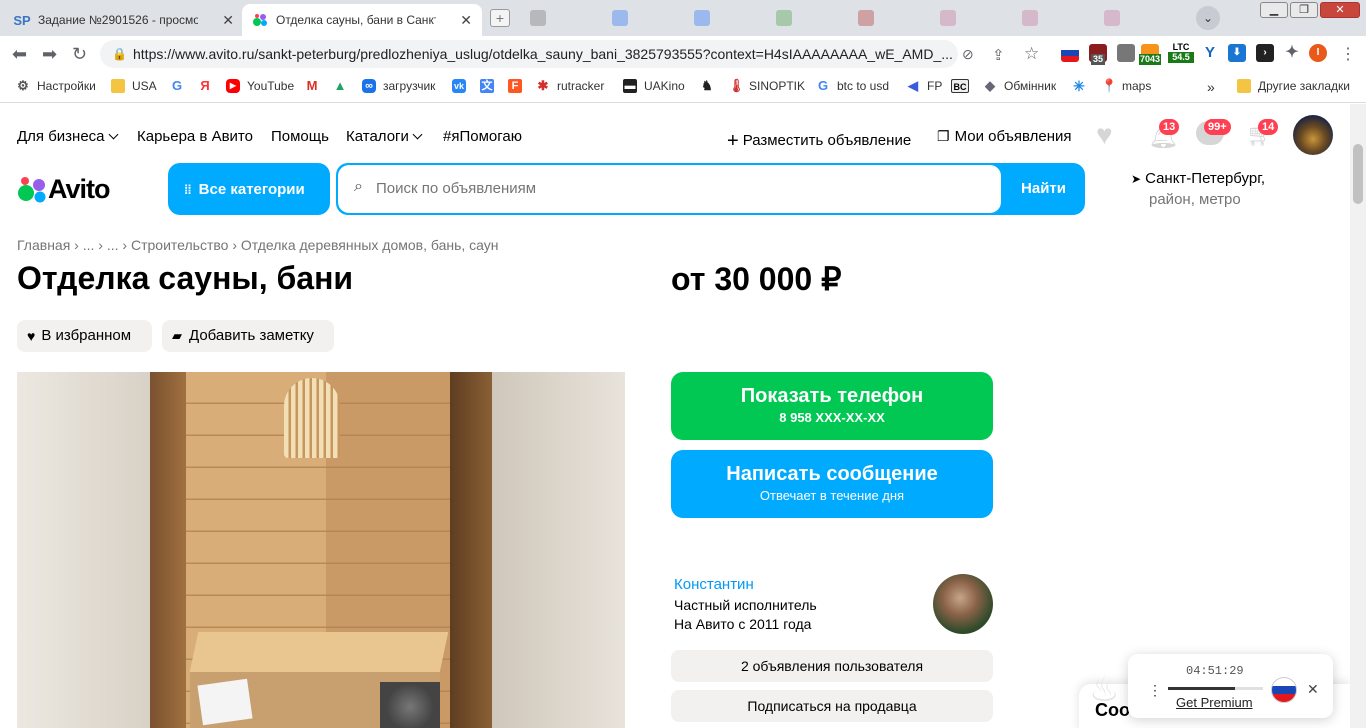  I want to click on bookmark-item: ◆ Обмінник, so click(1019, 86).